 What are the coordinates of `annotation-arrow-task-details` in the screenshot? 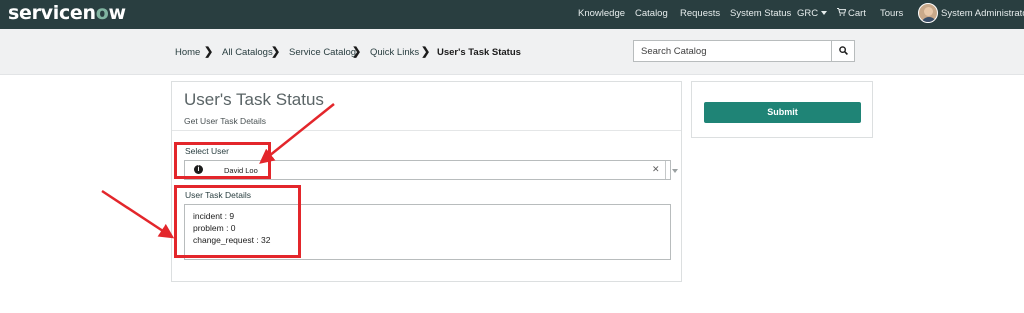 It's located at (138, 214).